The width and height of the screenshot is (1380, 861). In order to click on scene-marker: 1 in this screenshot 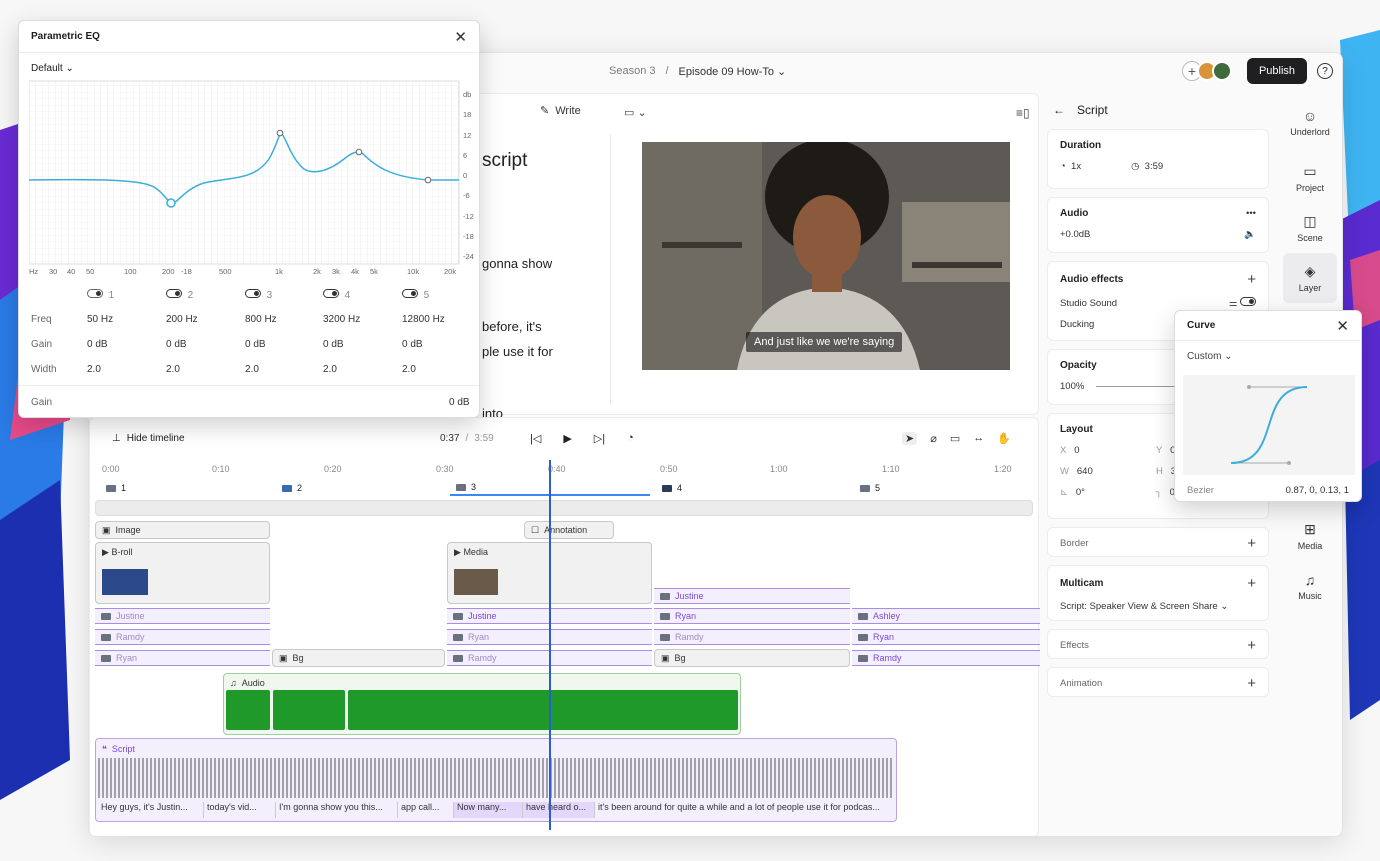, I will do `click(185, 488)`.